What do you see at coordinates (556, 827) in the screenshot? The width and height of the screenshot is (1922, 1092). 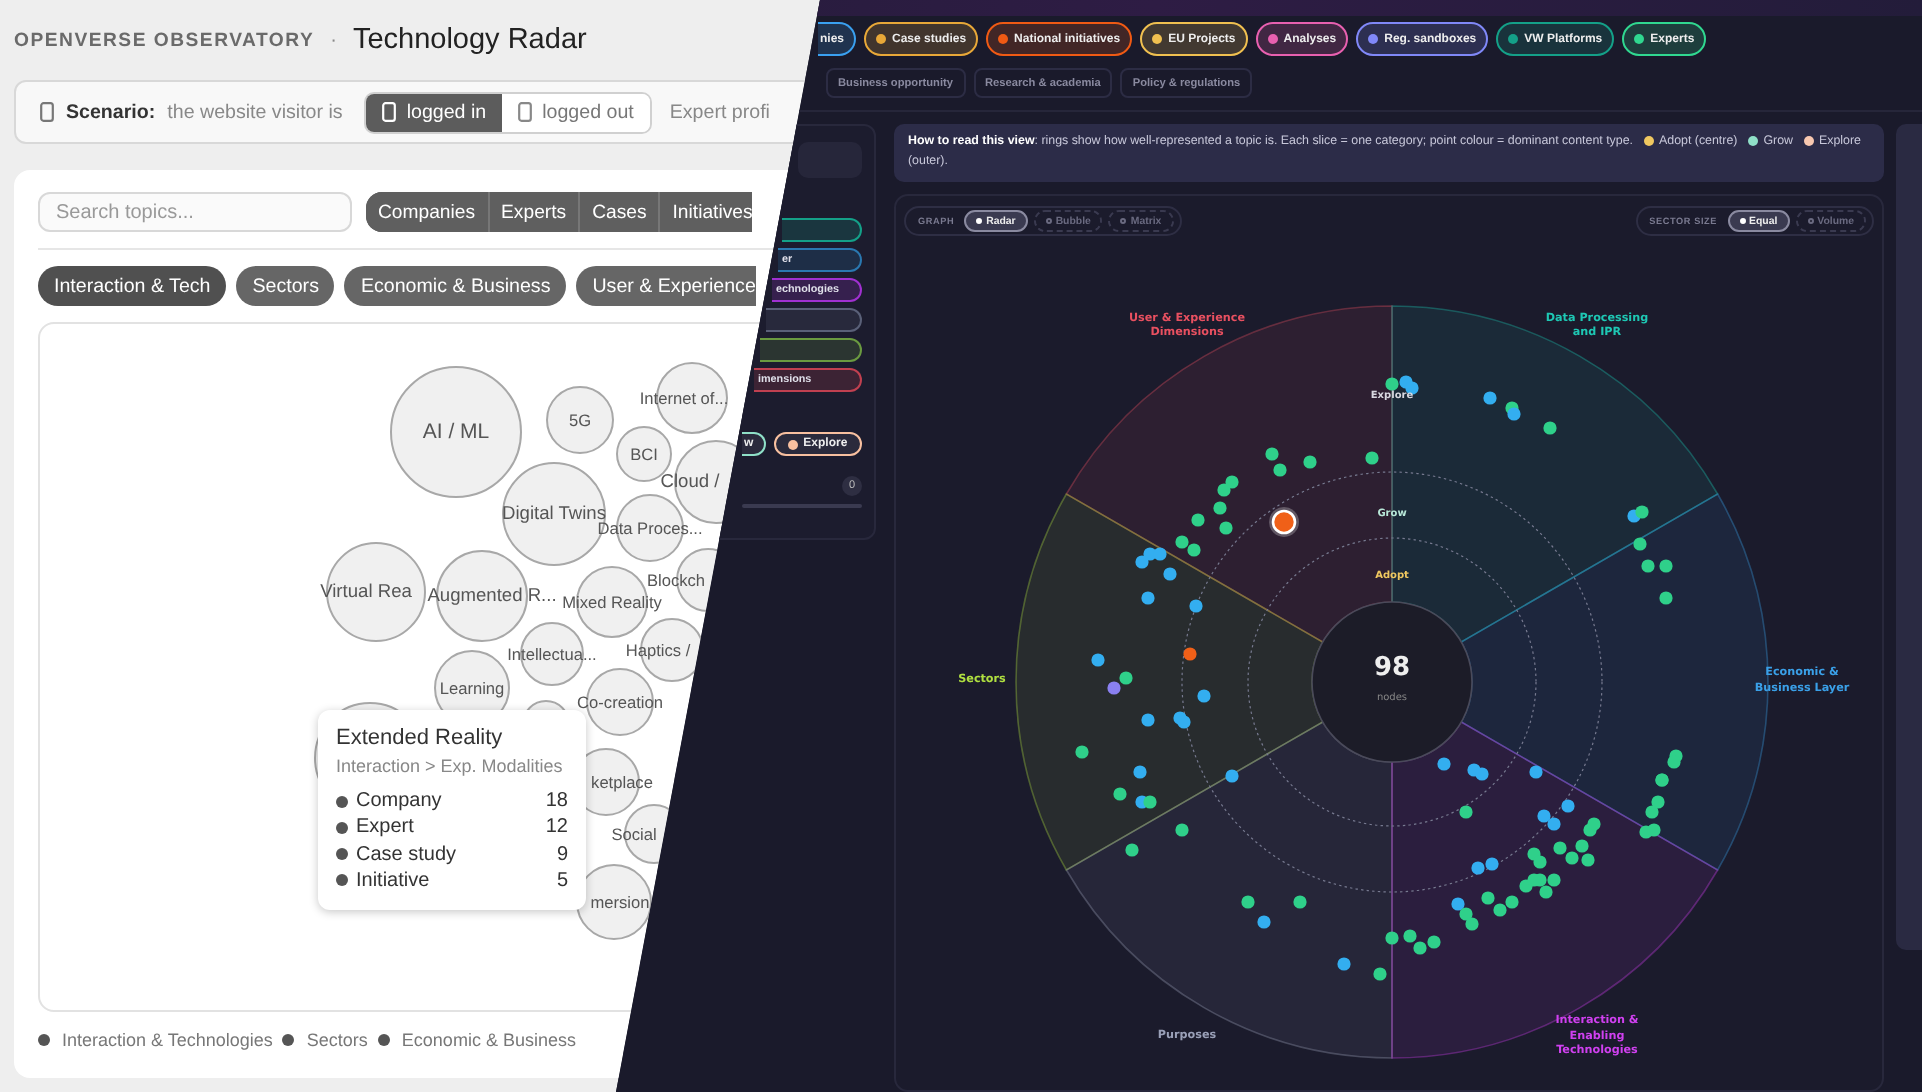 I see `tooltip-row-value: 12` at bounding box center [556, 827].